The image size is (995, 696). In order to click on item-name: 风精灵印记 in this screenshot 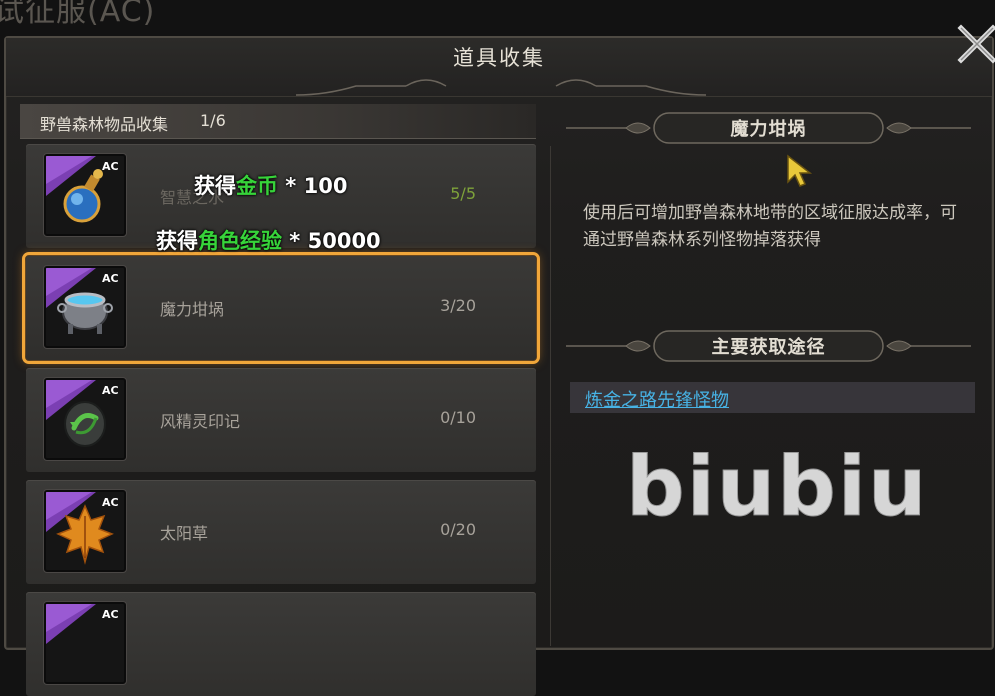, I will do `click(200, 421)`.